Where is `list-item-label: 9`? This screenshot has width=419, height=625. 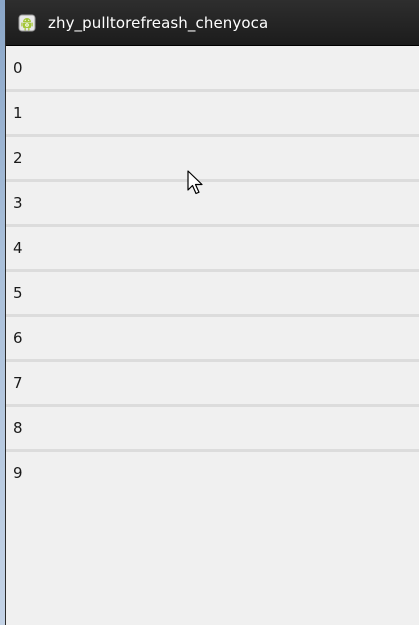 list-item-label: 9 is located at coordinates (18, 473).